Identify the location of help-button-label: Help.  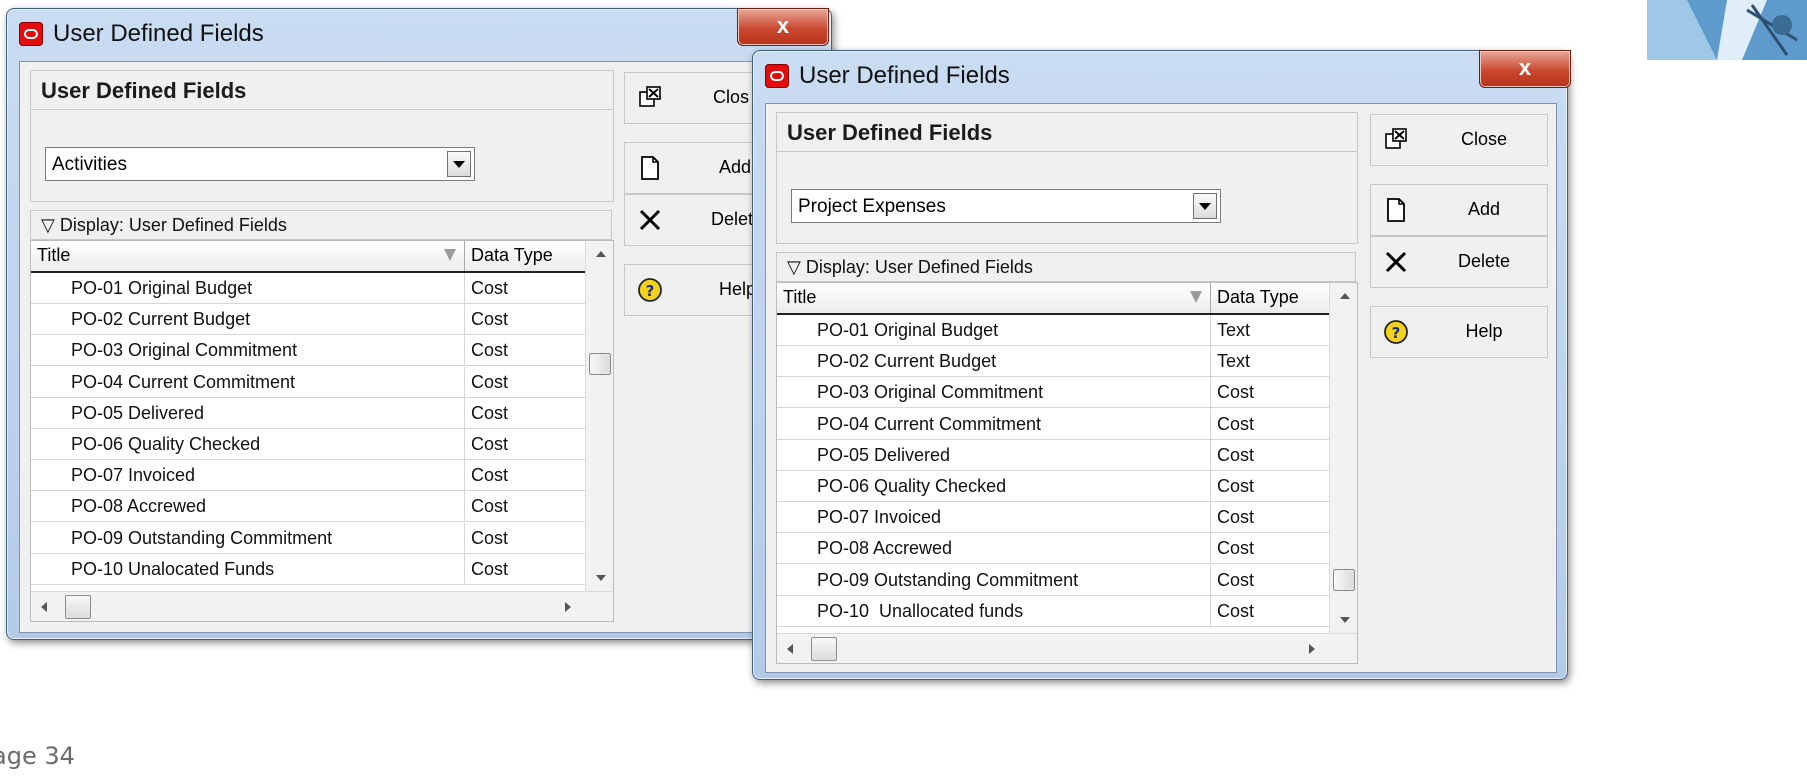
(1484, 331).